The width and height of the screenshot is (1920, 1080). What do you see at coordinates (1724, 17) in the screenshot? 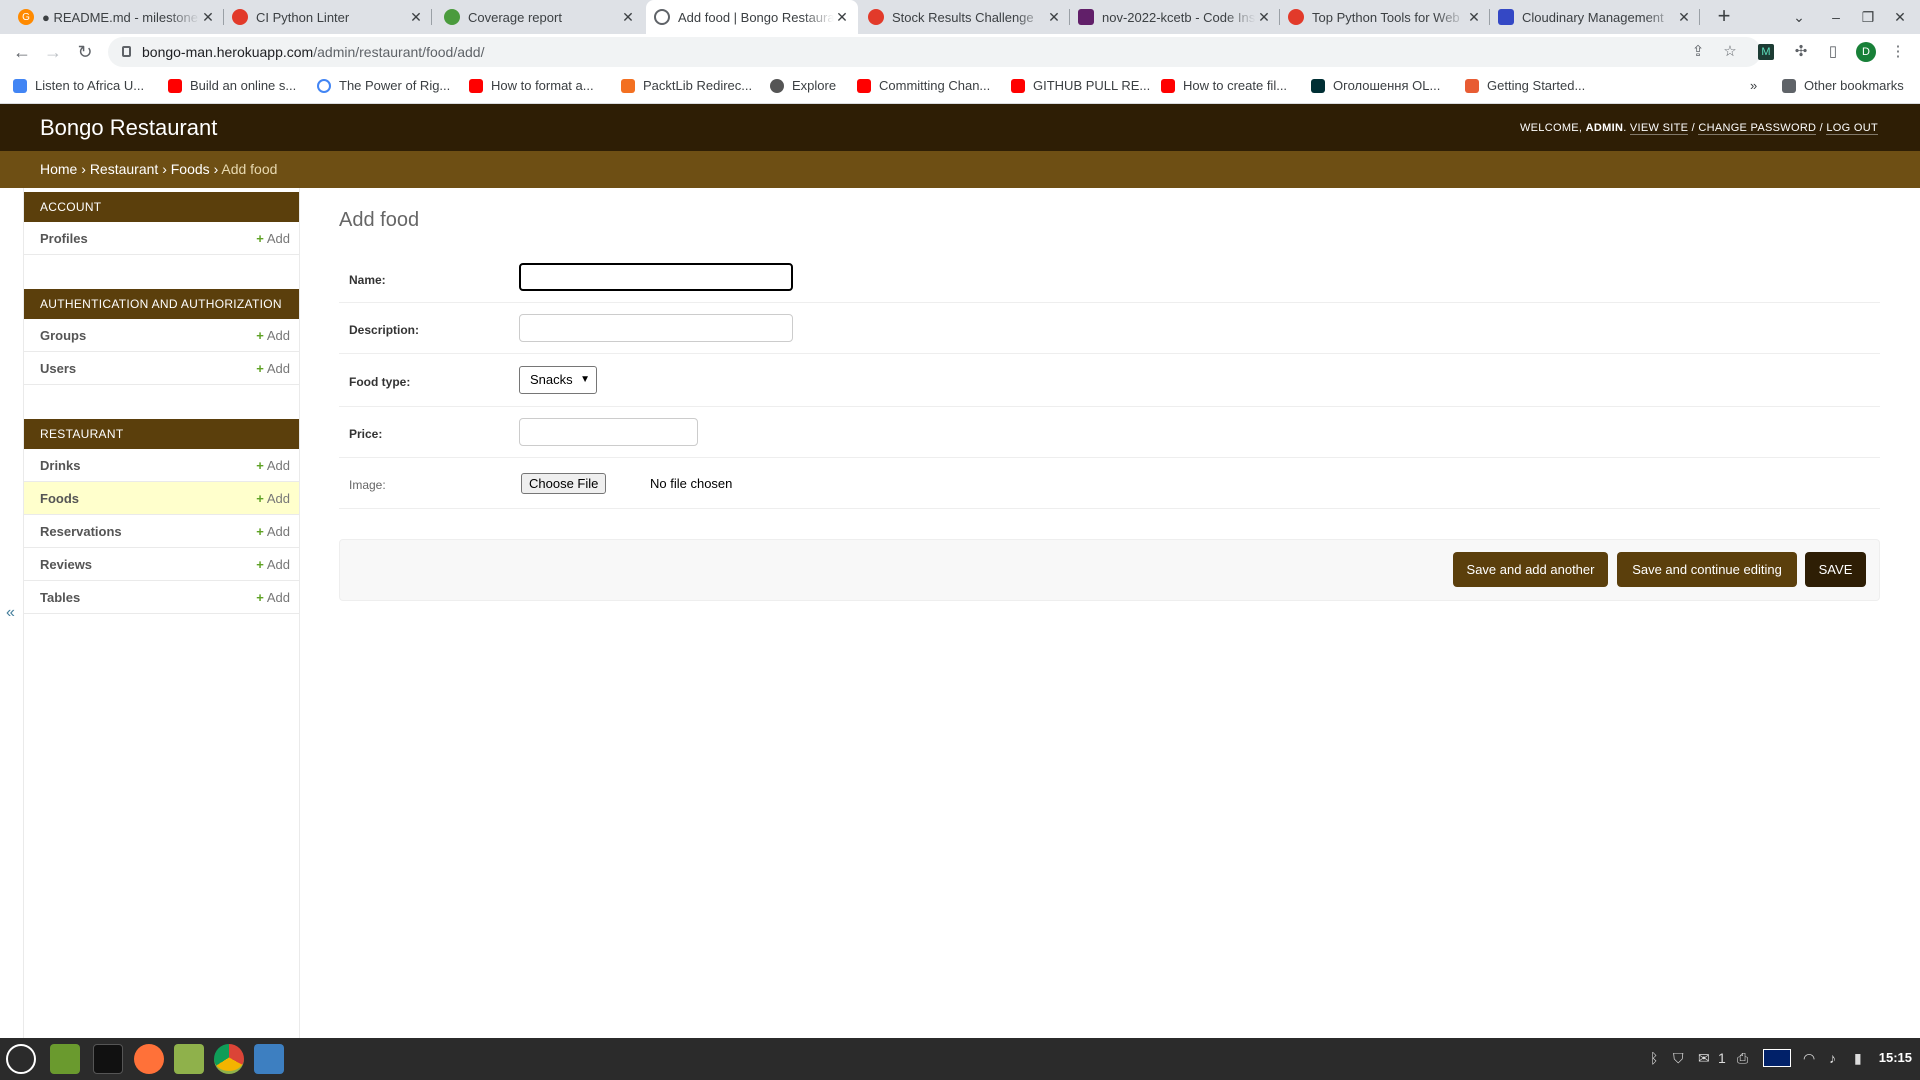
I see `new-tab-button: +` at bounding box center [1724, 17].